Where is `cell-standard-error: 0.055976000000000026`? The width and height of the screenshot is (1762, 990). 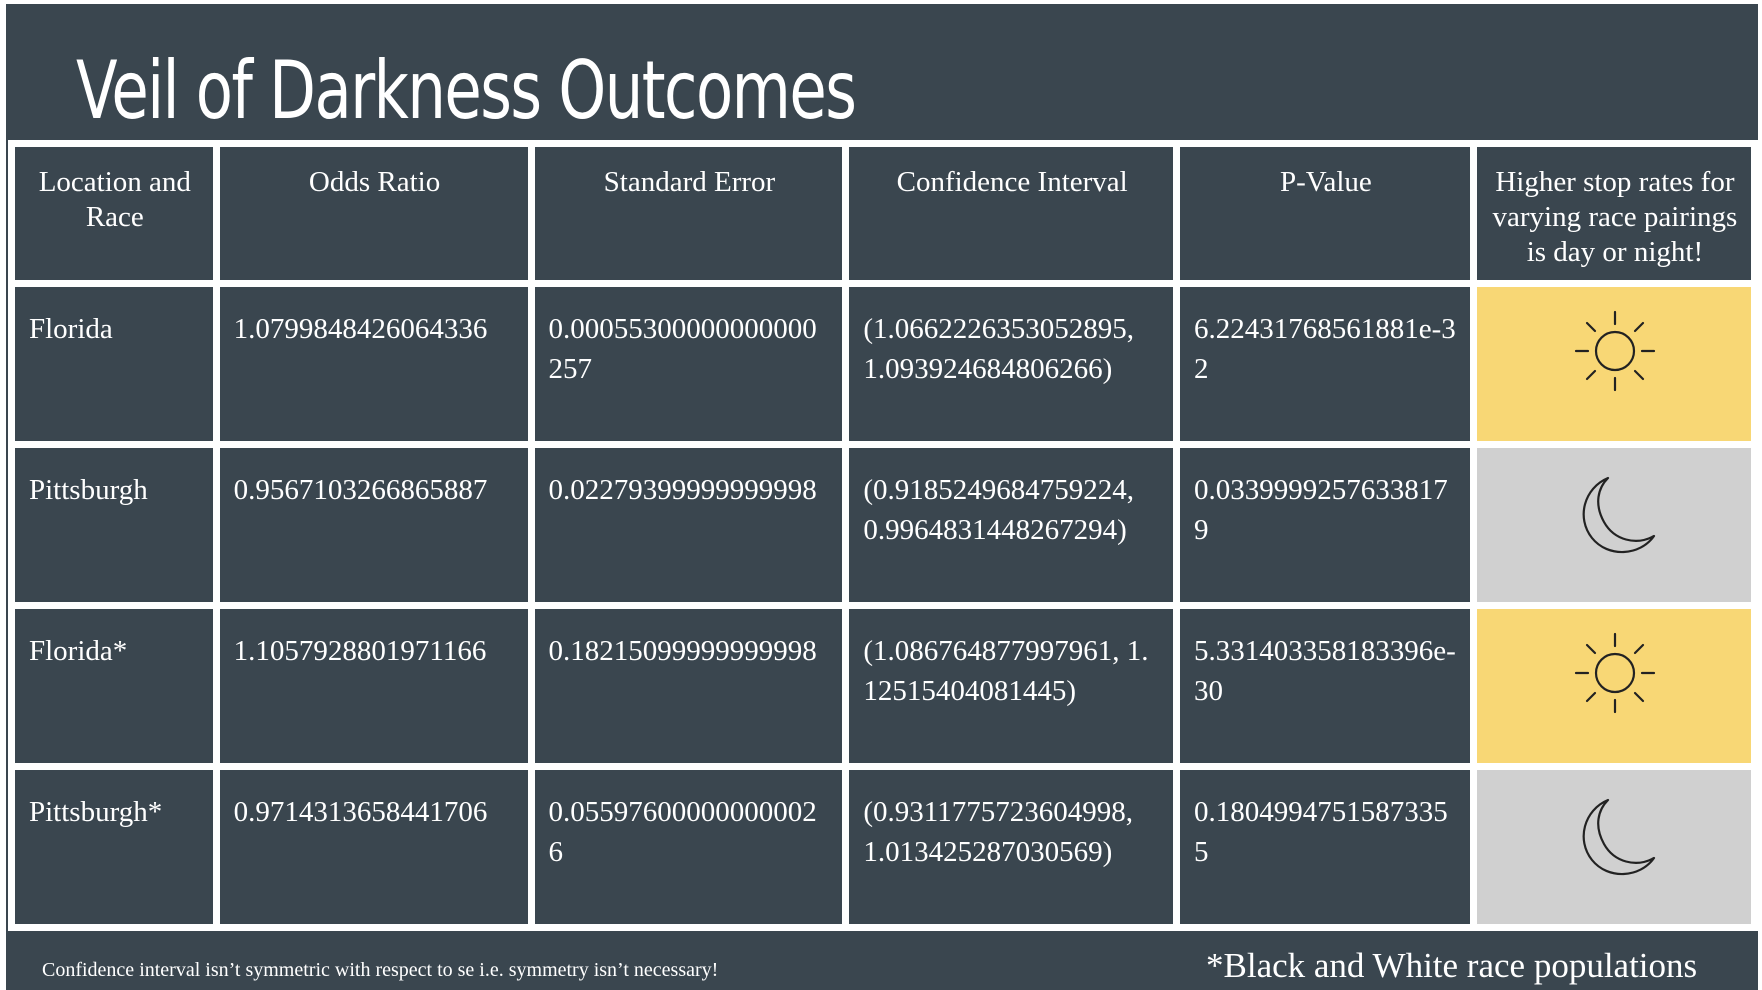
cell-standard-error: 0.055976000000000026 is located at coordinates (688, 847).